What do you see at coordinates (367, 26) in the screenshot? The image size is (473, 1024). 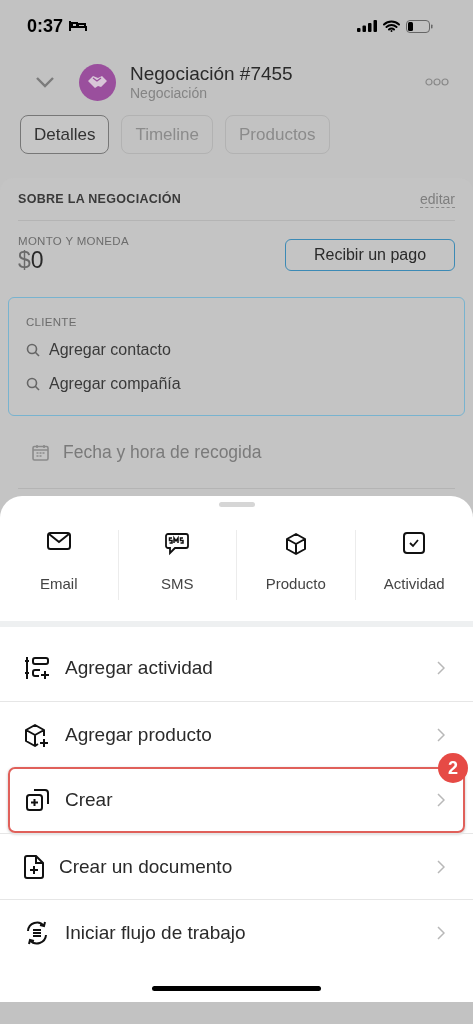 I see `signal-icon` at bounding box center [367, 26].